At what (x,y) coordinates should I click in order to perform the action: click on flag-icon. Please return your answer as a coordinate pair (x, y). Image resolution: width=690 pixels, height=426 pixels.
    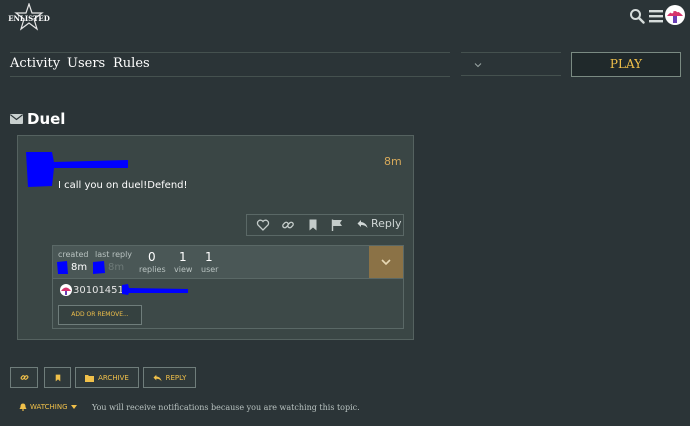
    Looking at the image, I should click on (337, 225).